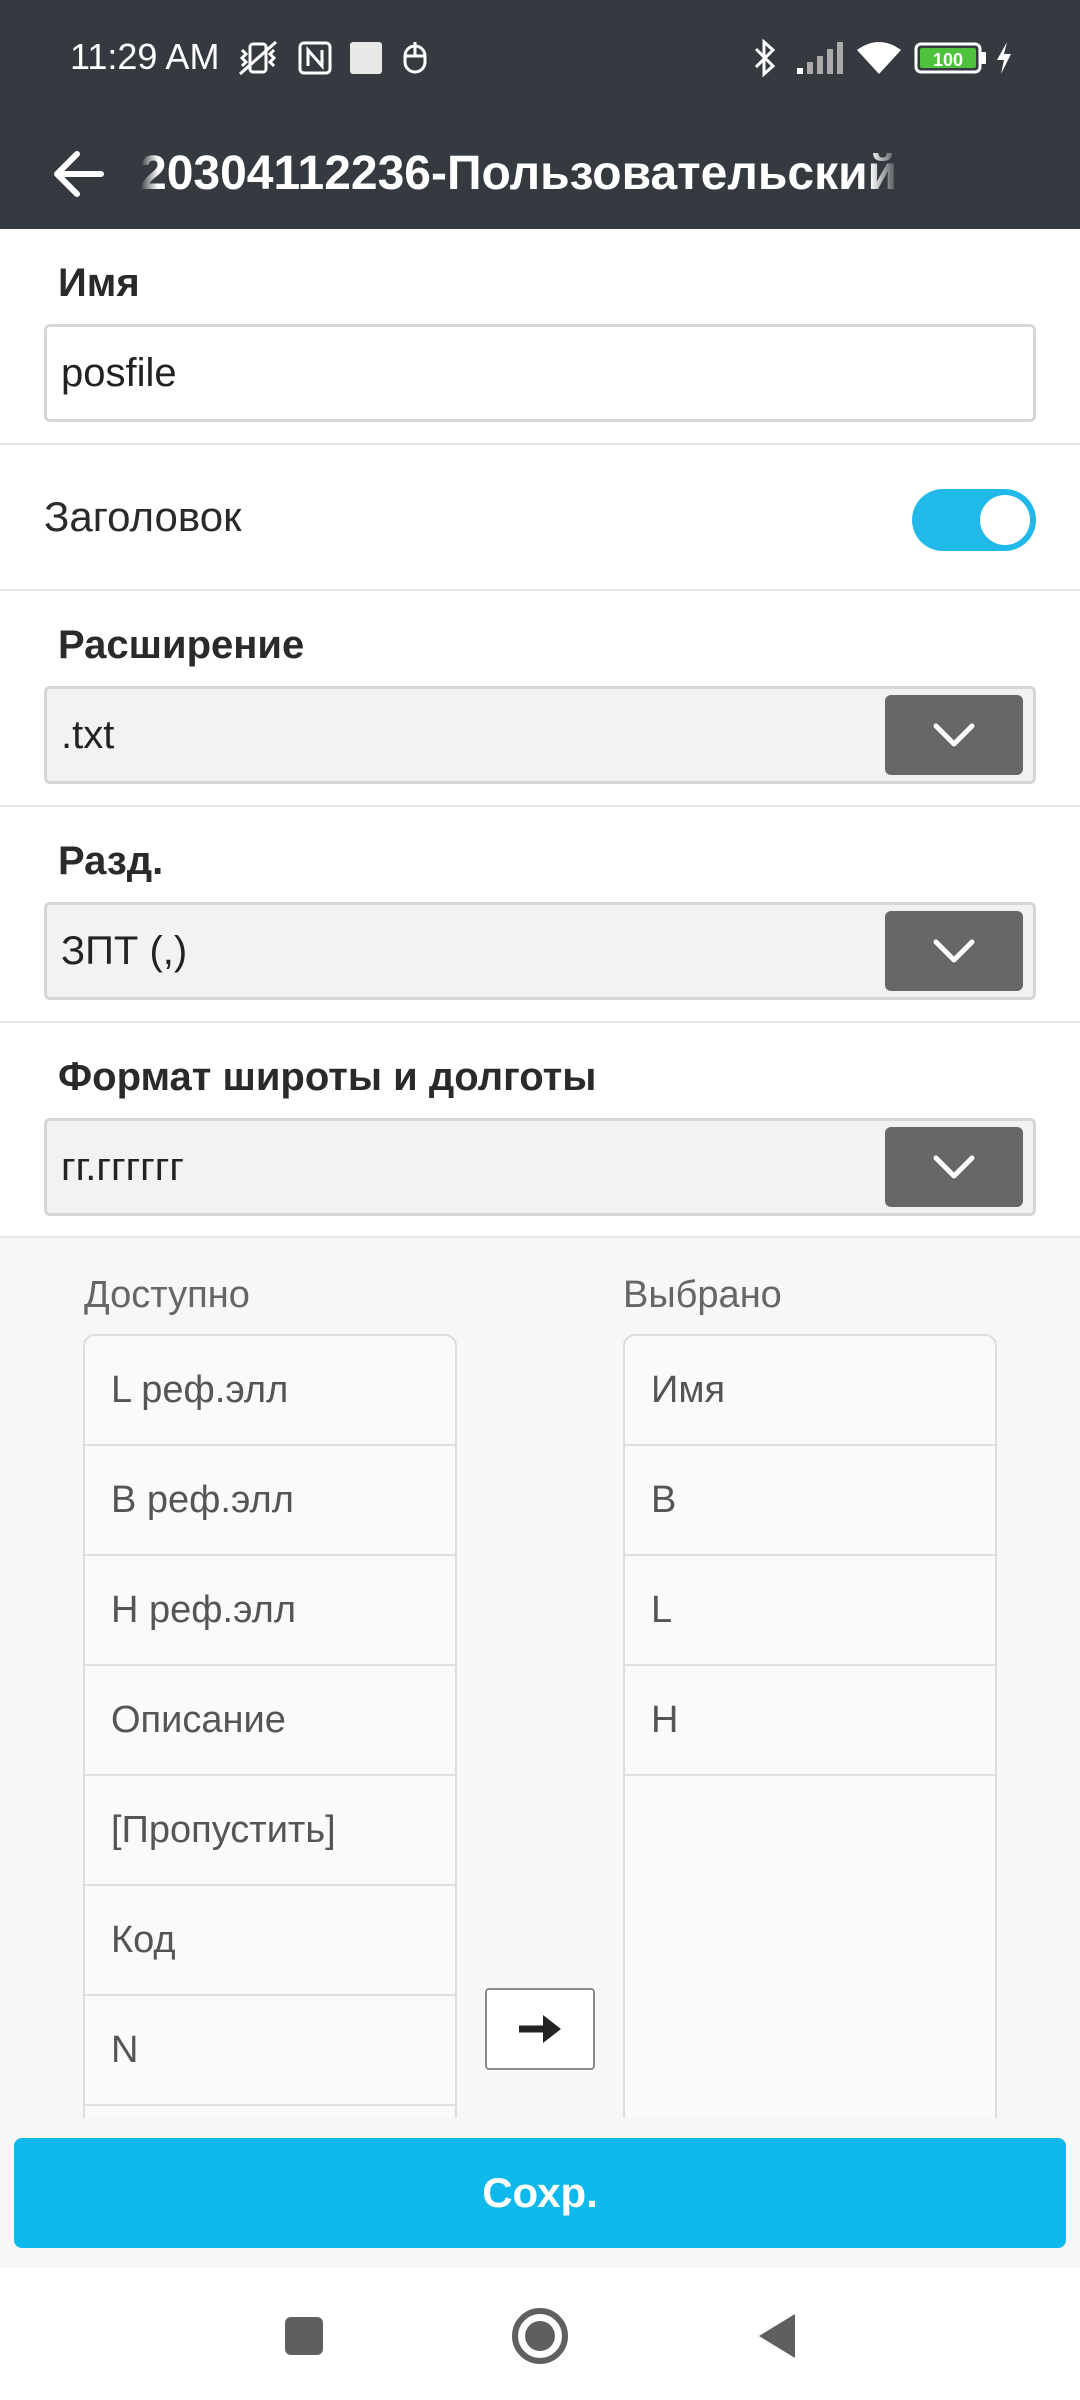 Image resolution: width=1080 pixels, height=2400 pixels. I want to click on battery-level: 100, so click(948, 60).